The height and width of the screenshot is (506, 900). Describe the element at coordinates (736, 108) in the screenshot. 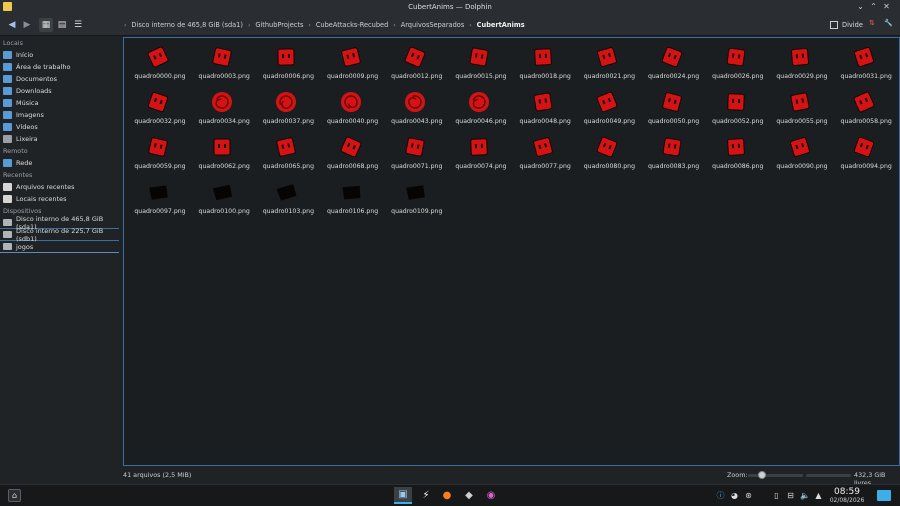

I see `file-item: quadro0052.png` at that location.